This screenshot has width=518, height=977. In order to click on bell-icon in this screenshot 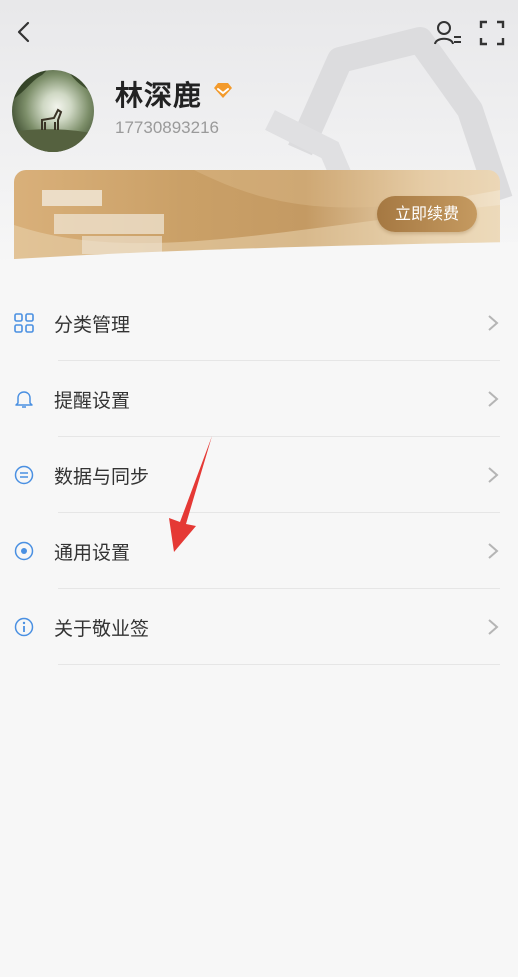, I will do `click(24, 399)`.